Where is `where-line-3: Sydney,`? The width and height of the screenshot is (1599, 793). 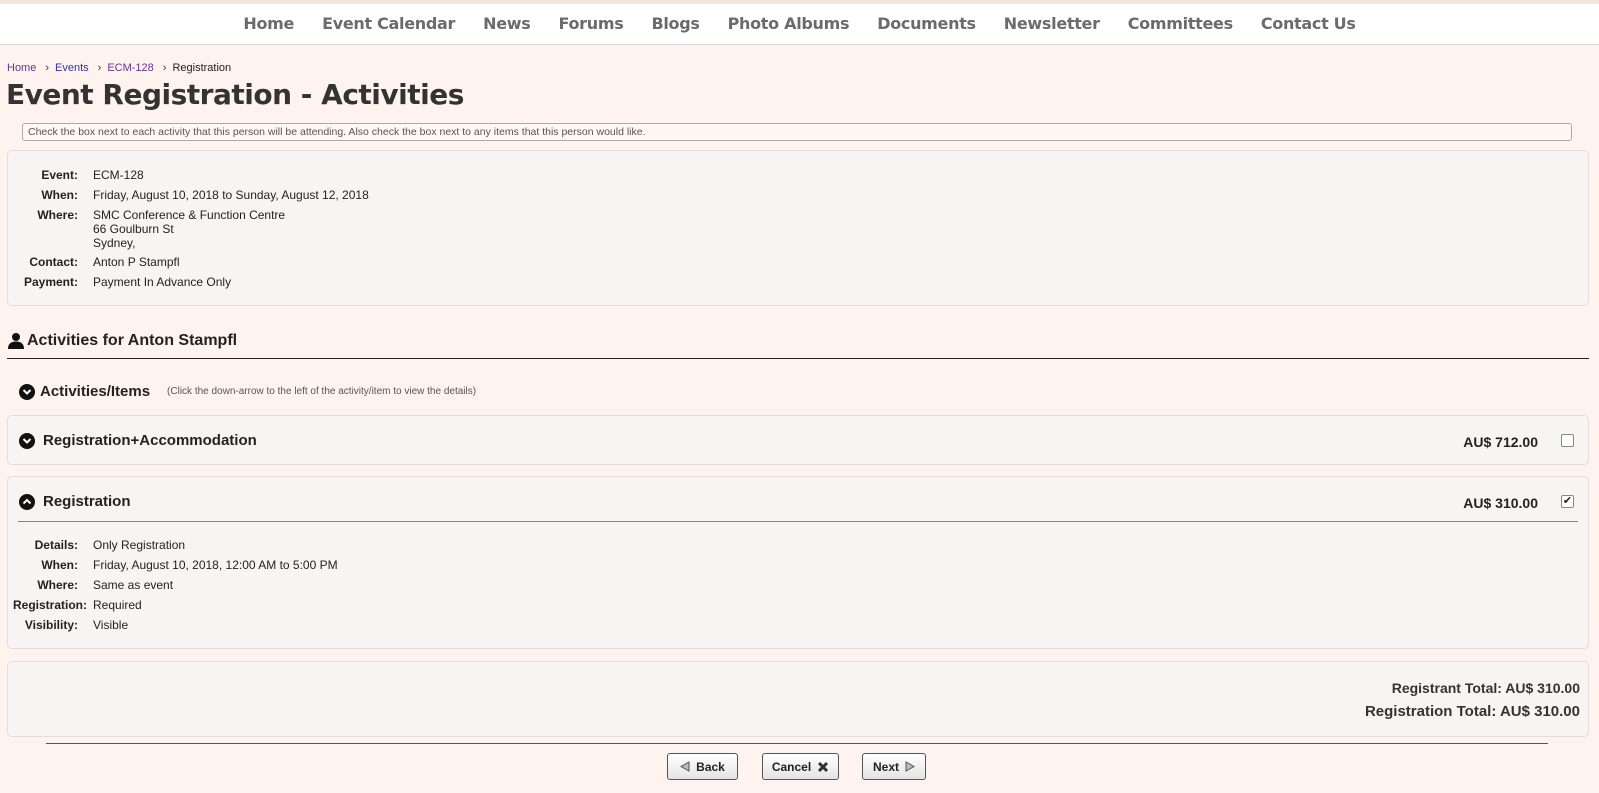
where-line-3: Sydney, is located at coordinates (114, 243).